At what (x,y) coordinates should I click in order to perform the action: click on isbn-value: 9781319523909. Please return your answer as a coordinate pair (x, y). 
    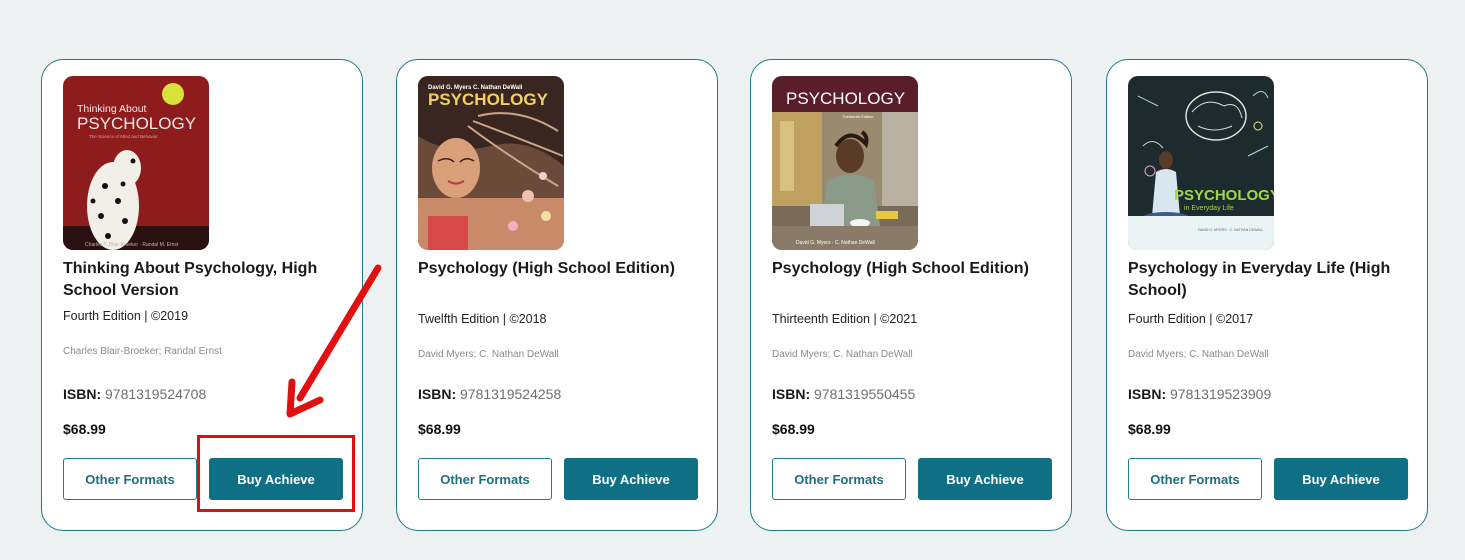
    Looking at the image, I should click on (1221, 394).